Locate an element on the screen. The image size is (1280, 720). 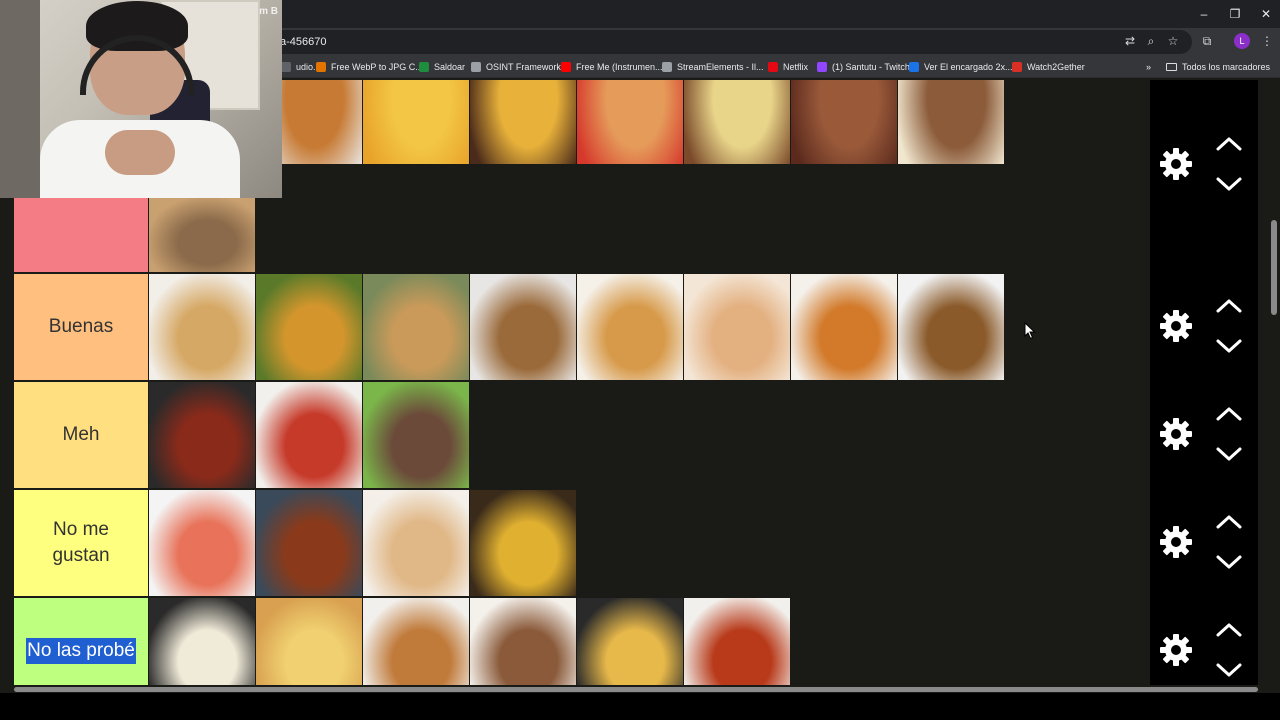
bookmark-item: (1) Santutu - Twitch is located at coordinates (863, 67).